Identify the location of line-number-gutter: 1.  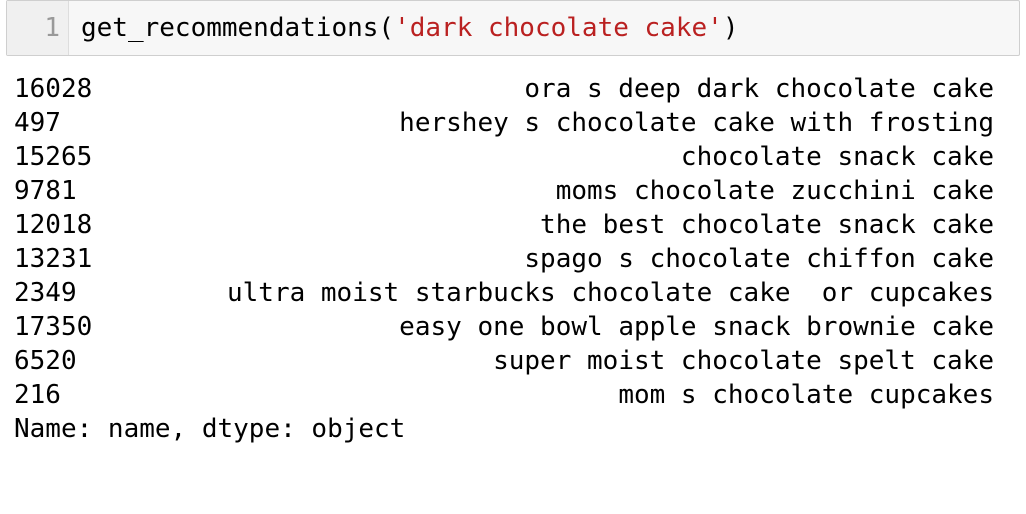
(38, 28).